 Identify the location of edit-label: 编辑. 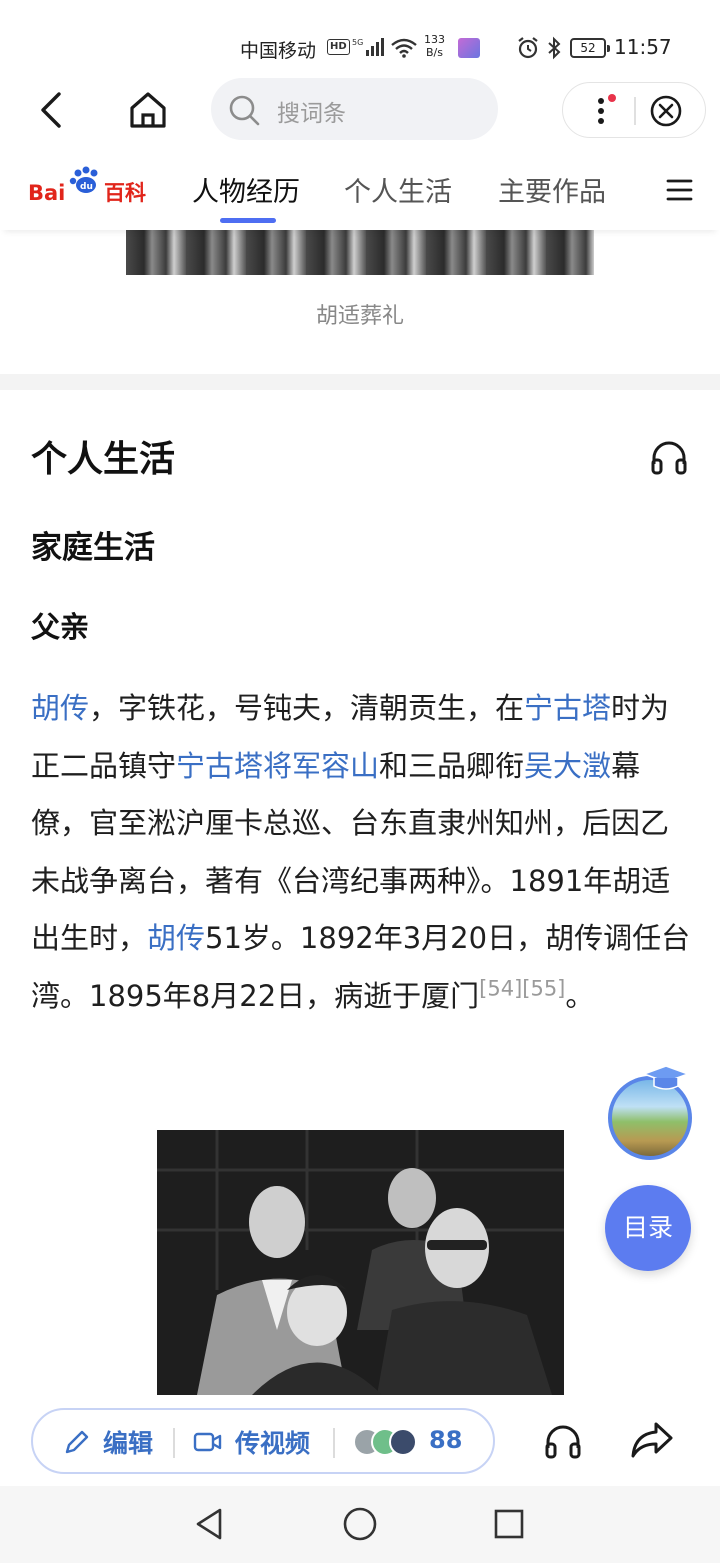
(128, 1443).